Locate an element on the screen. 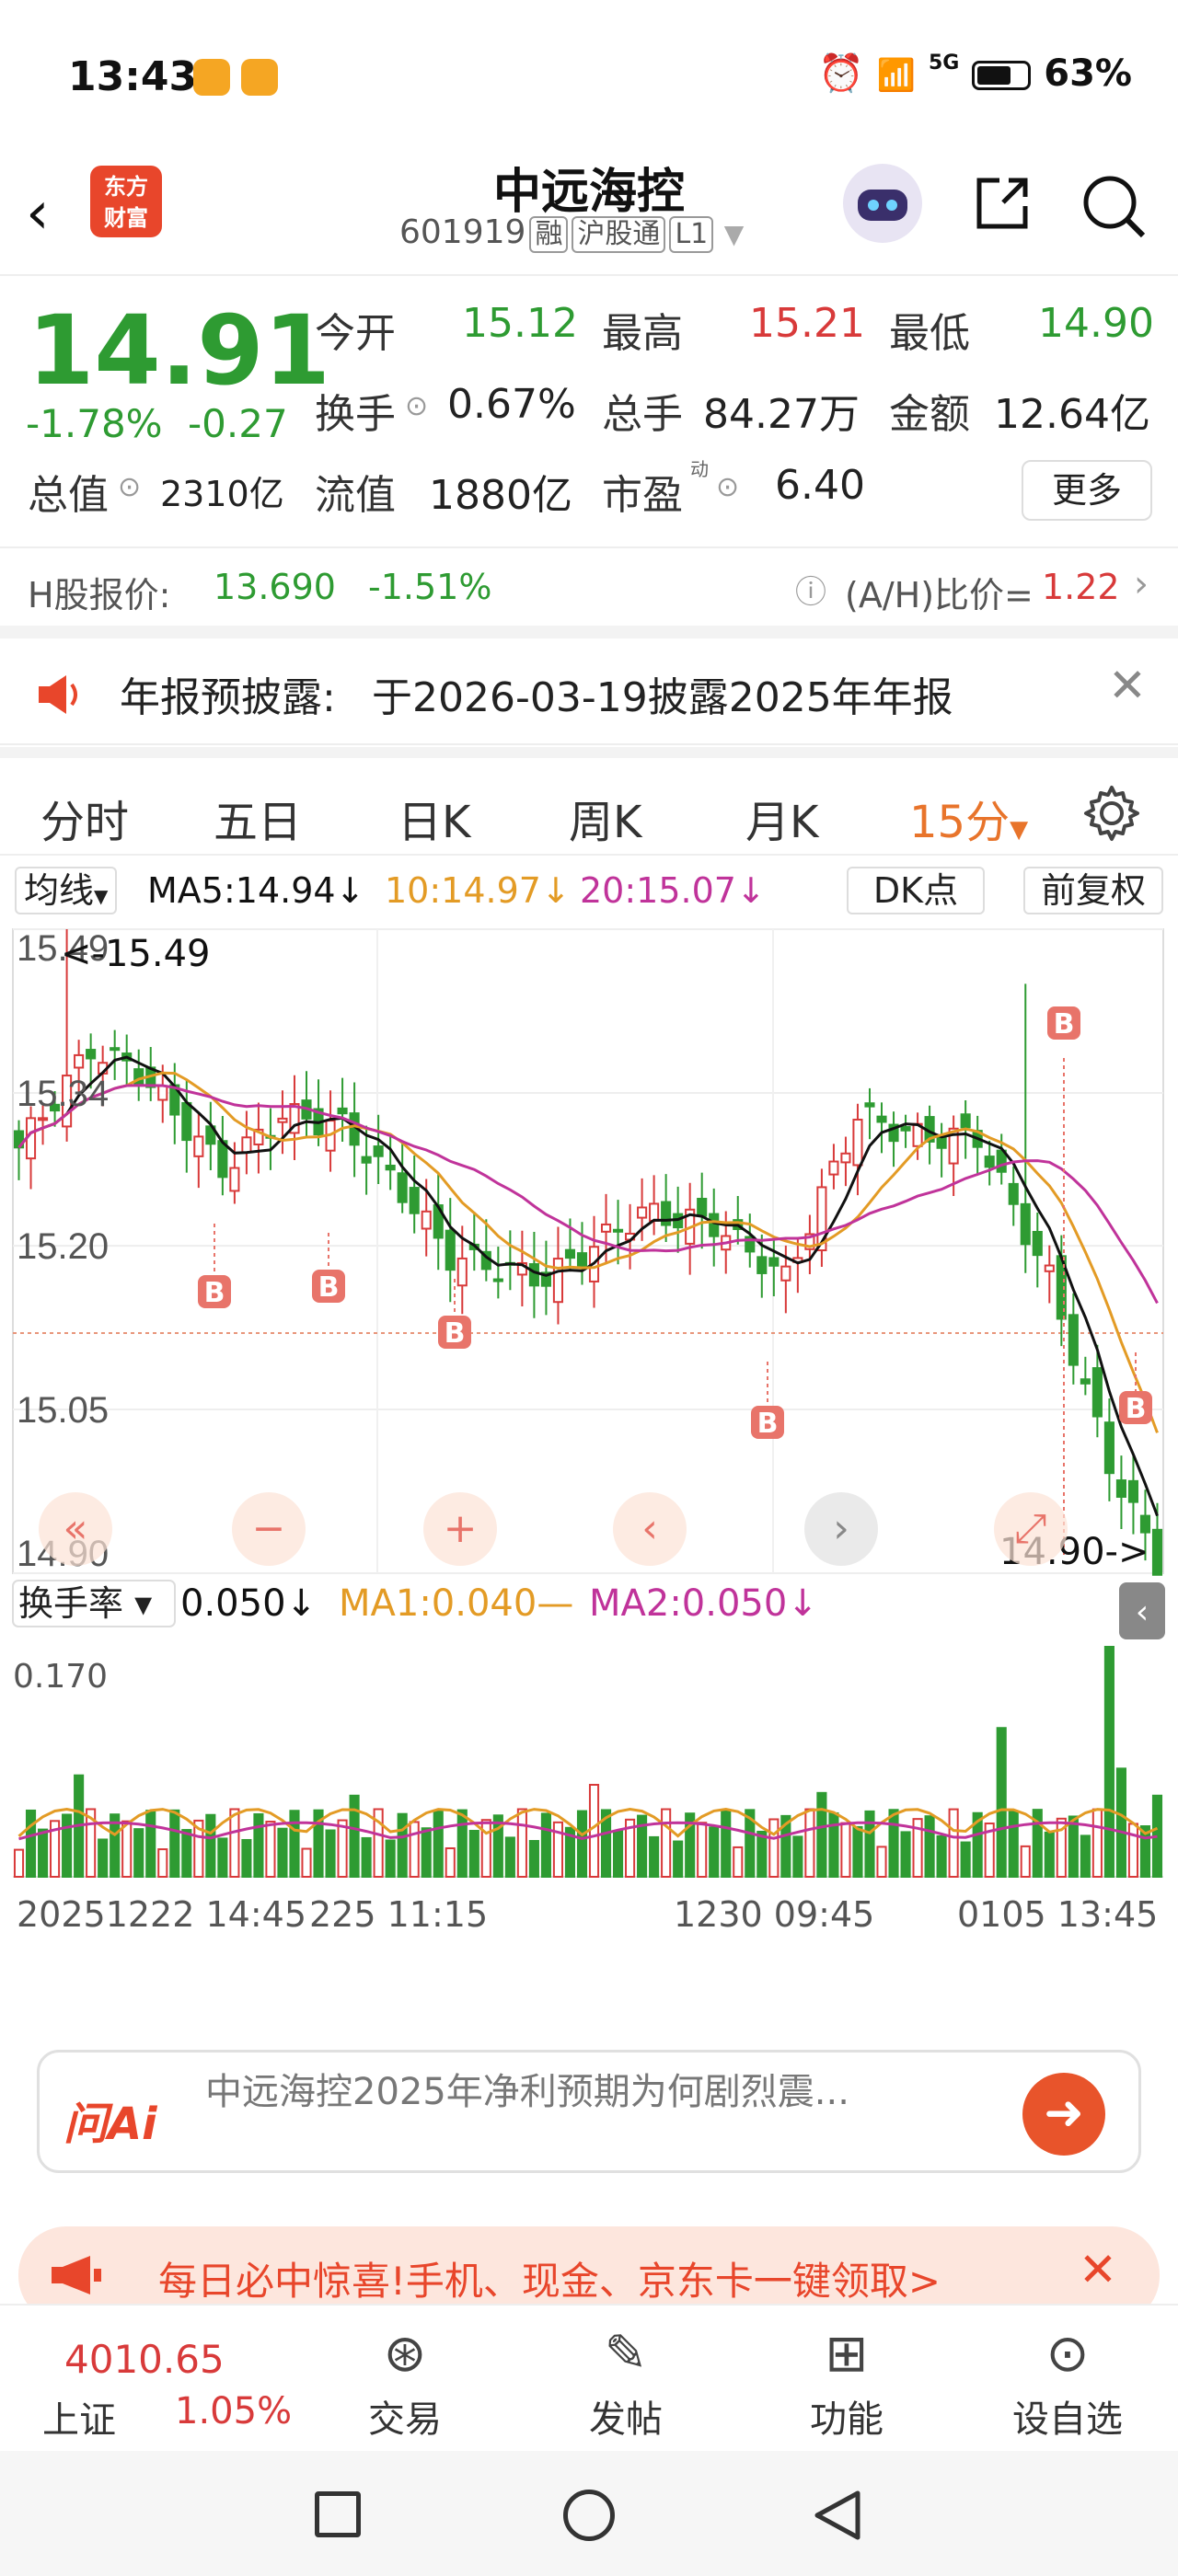 The width and height of the screenshot is (1178, 2576). chevron-right-icon: › is located at coordinates (1141, 584).